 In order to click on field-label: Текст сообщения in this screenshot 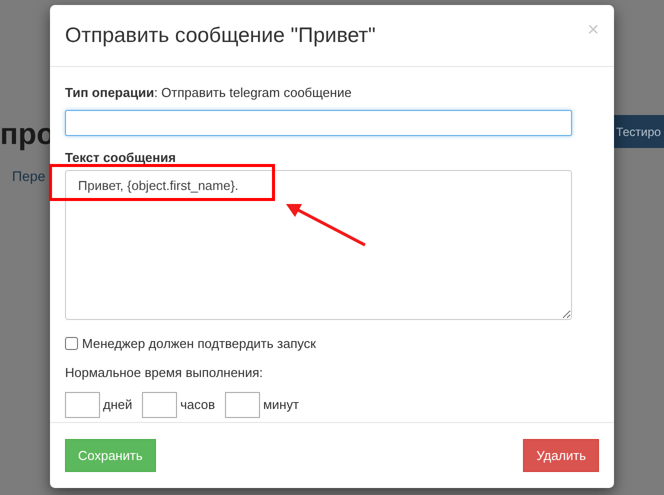, I will do `click(121, 157)`.